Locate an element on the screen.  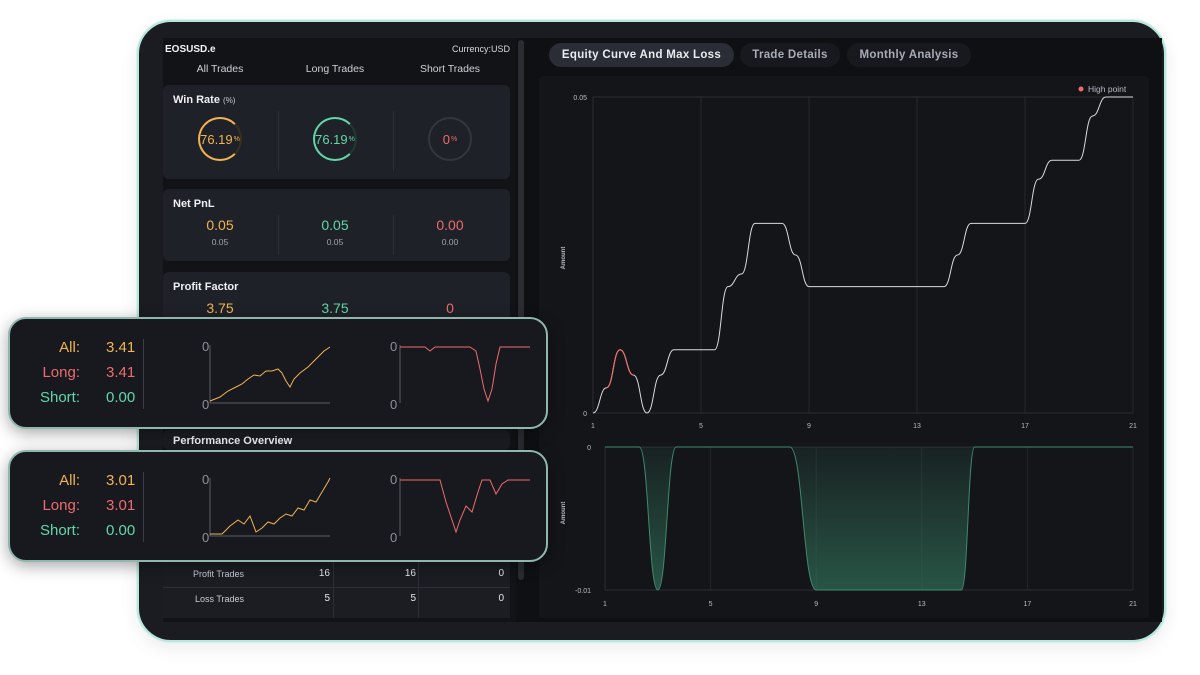
high-point-marker is located at coordinates (620, 369).